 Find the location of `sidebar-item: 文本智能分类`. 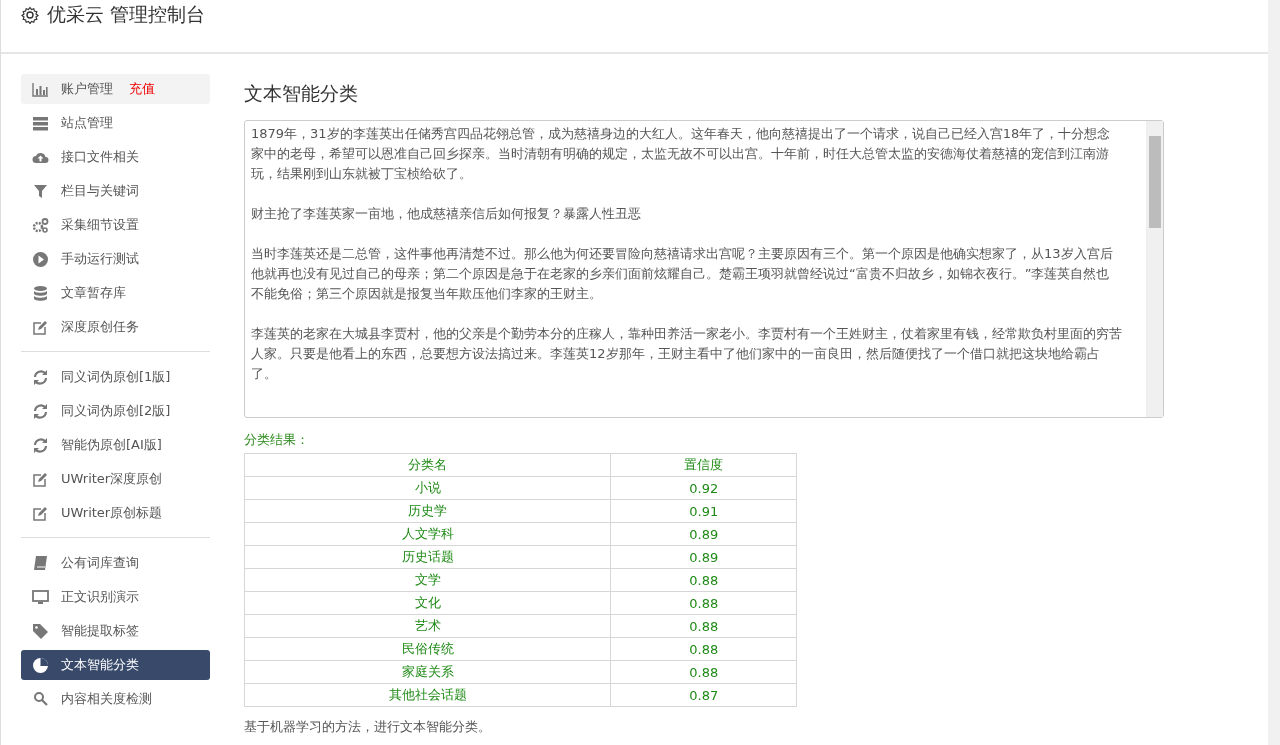

sidebar-item: 文本智能分类 is located at coordinates (115, 665).